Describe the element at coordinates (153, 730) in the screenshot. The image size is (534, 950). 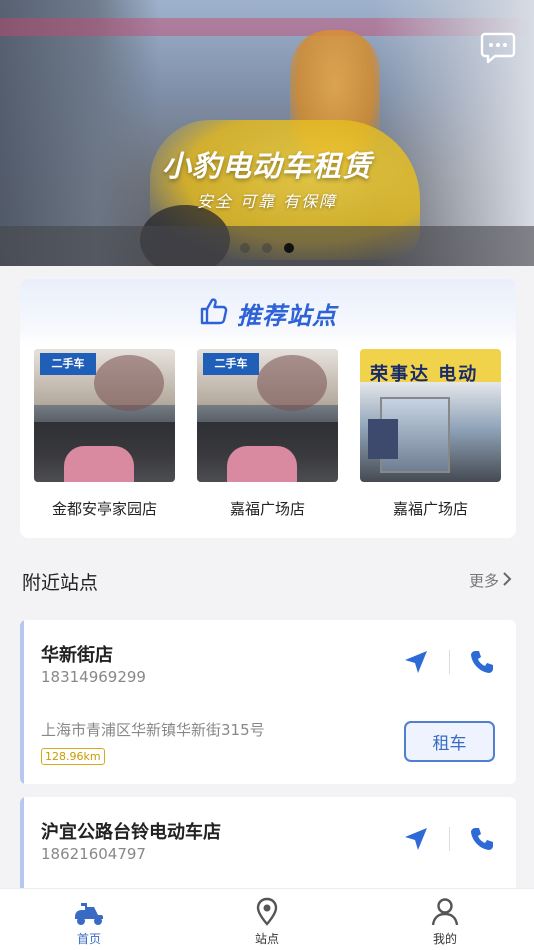
I see `station-address: 上海市青浦区华新镇华新街315号` at that location.